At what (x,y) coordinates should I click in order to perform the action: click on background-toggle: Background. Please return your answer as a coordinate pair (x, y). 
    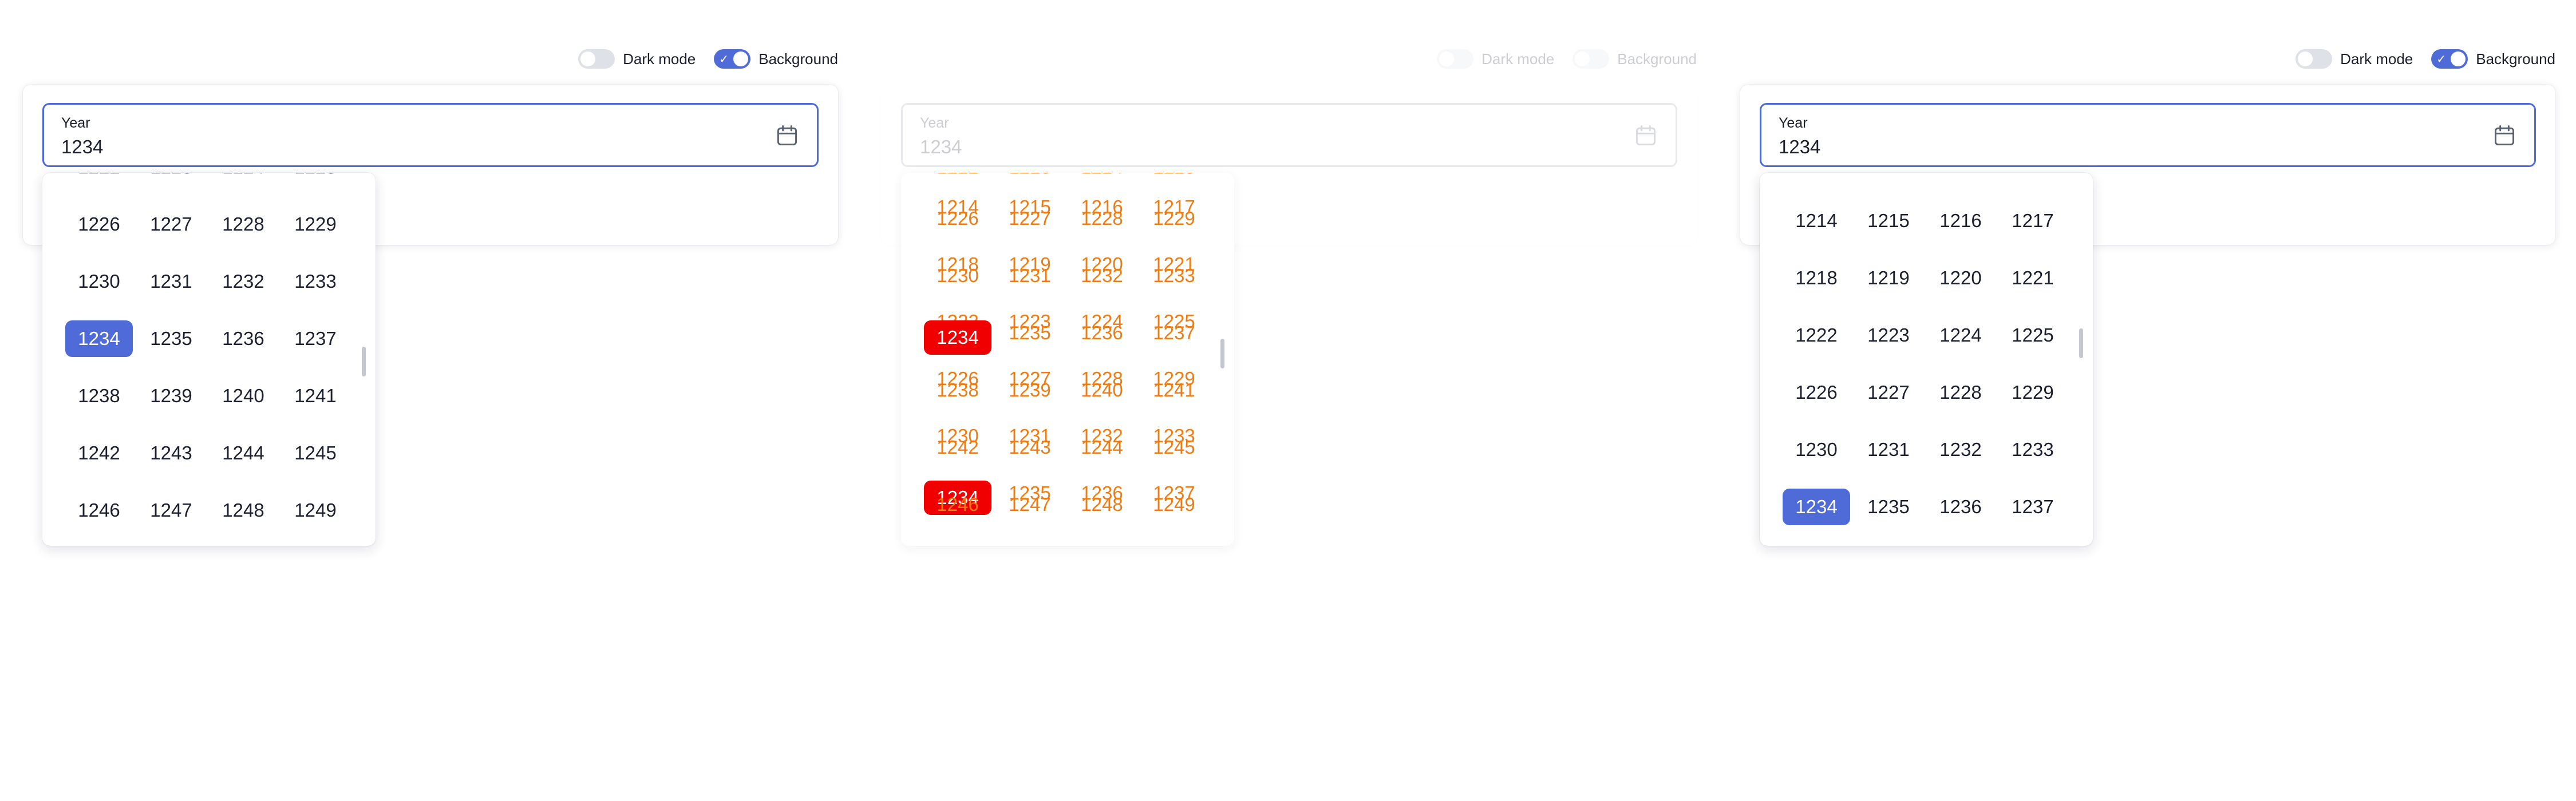
    Looking at the image, I should click on (1635, 59).